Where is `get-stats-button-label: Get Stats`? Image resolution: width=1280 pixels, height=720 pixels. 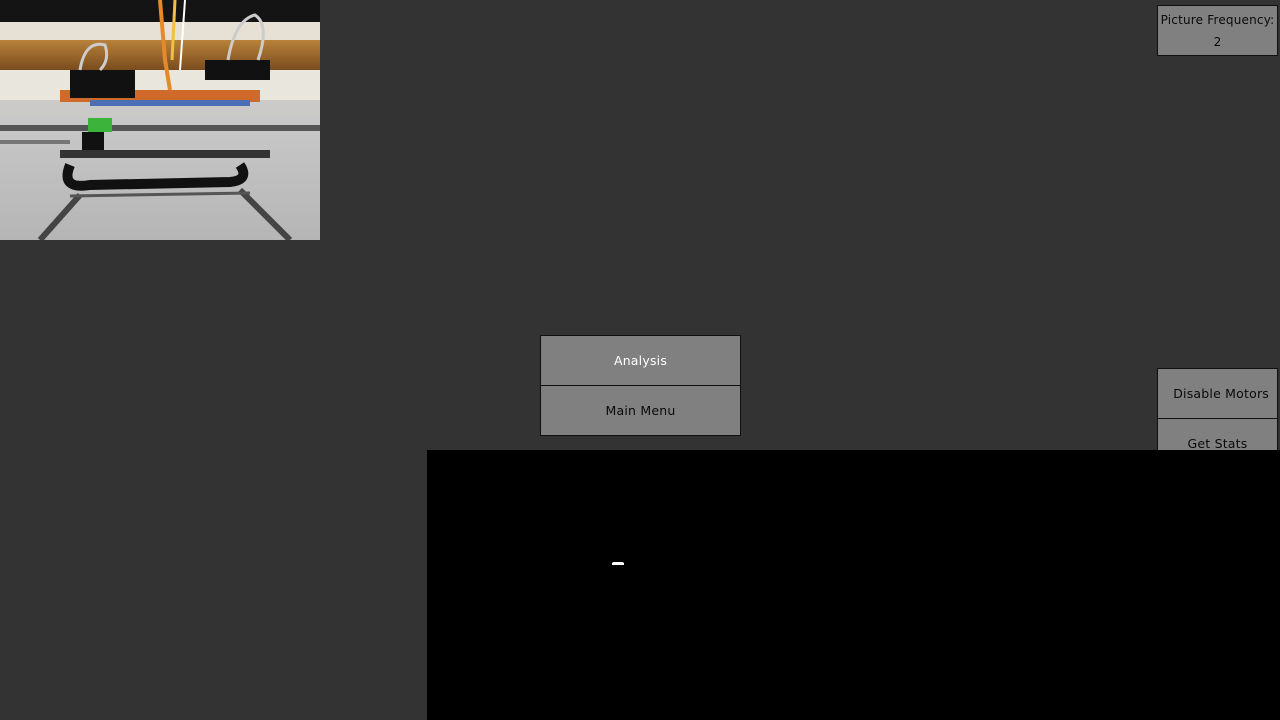
get-stats-button-label: Get Stats is located at coordinates (1217, 443).